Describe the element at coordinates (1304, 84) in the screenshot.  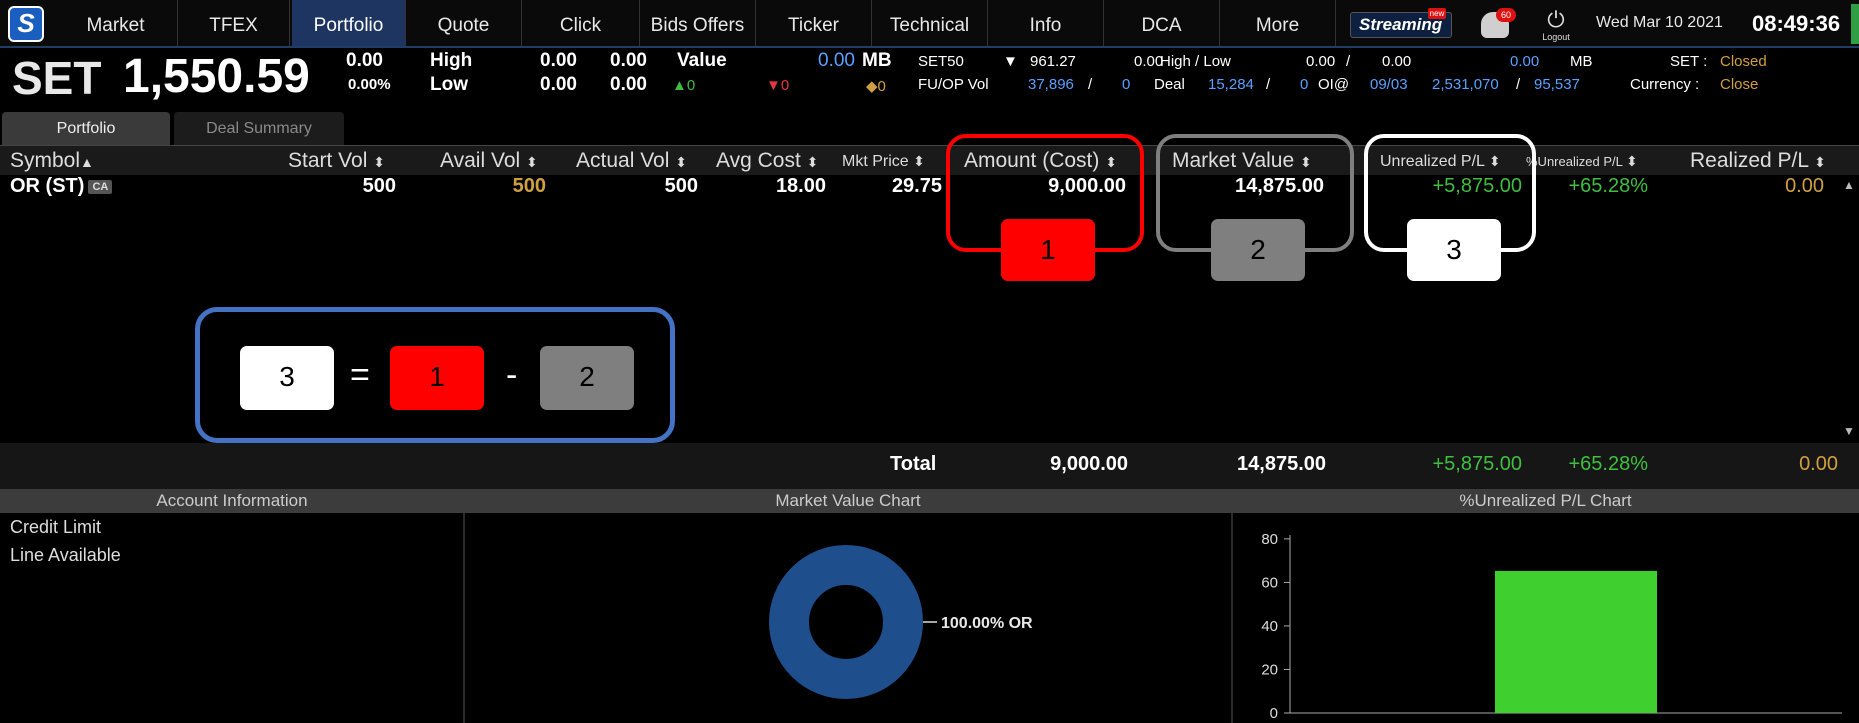
I see `deal-oi: 0` at that location.